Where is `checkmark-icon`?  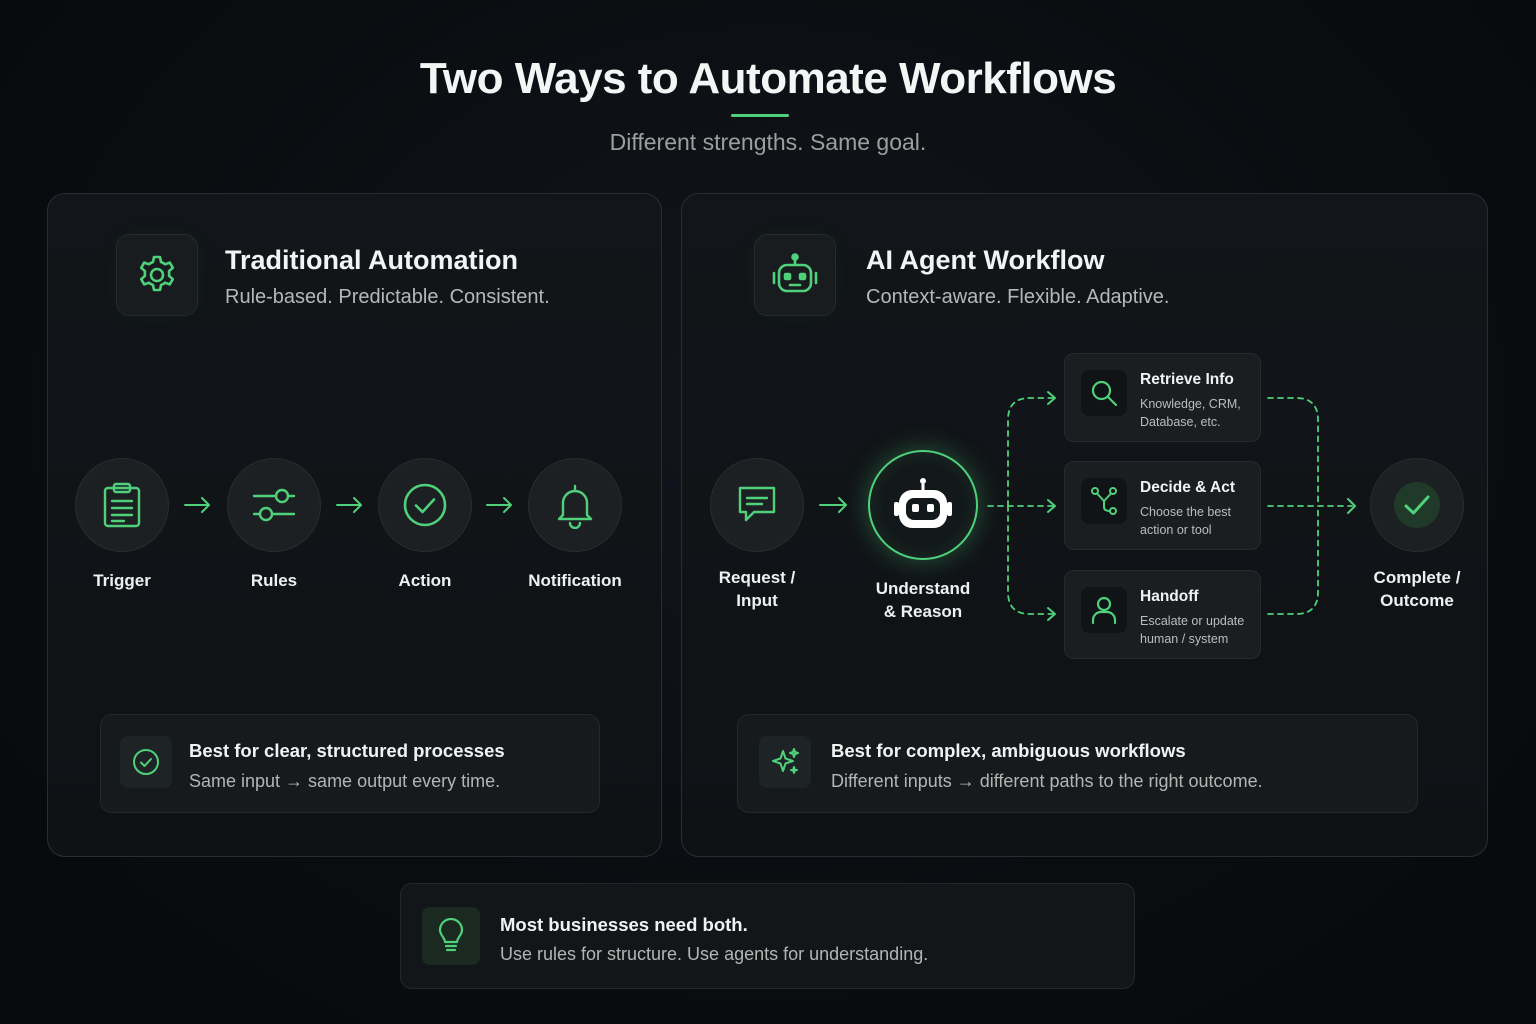
checkmark-icon is located at coordinates (1417, 505).